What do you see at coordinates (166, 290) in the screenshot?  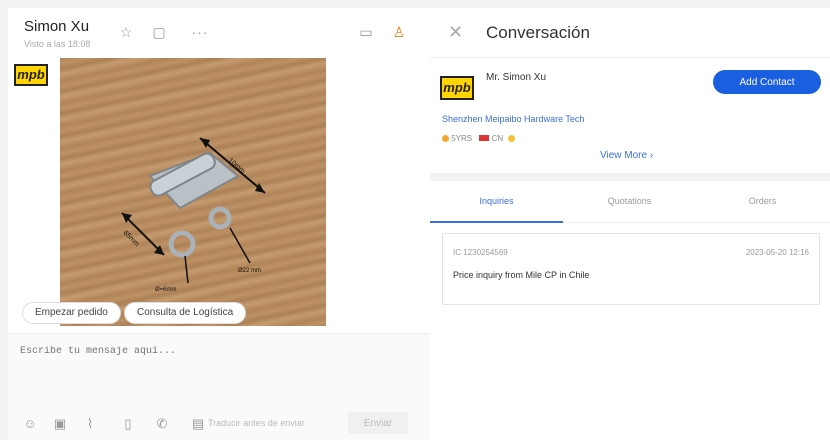 I see `photo-label-wire: Ø=6mm` at bounding box center [166, 290].